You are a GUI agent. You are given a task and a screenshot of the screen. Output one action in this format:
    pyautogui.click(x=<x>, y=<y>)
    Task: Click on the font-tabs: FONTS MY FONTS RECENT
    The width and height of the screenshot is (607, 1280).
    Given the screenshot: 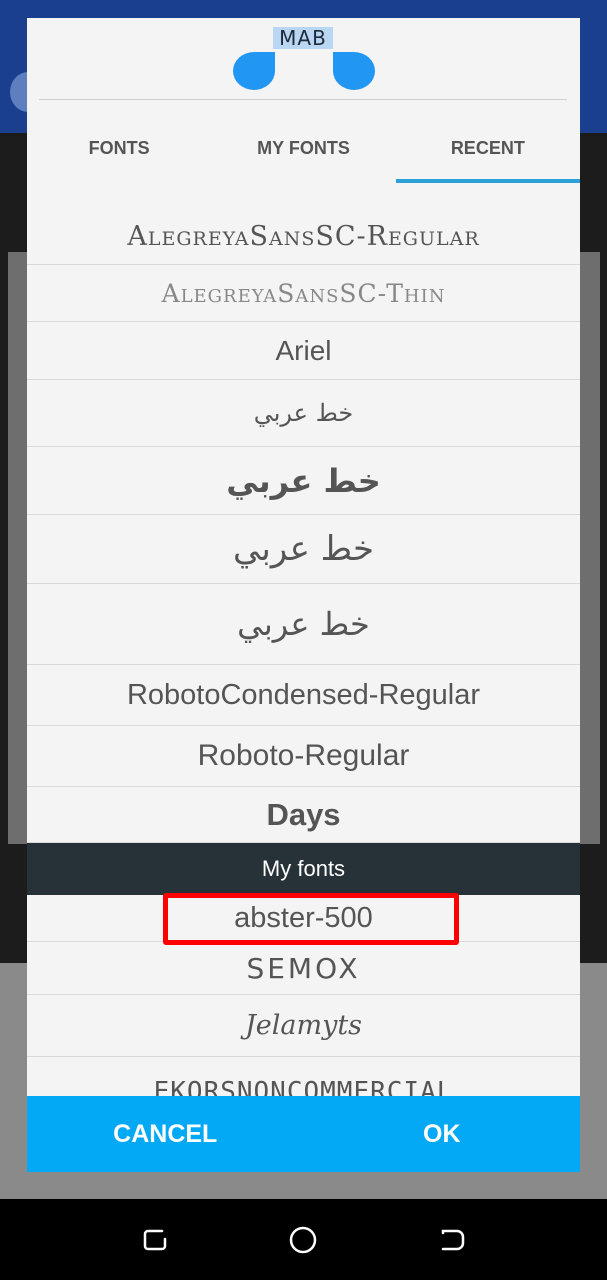 What is the action you would take?
    pyautogui.click(x=303, y=148)
    